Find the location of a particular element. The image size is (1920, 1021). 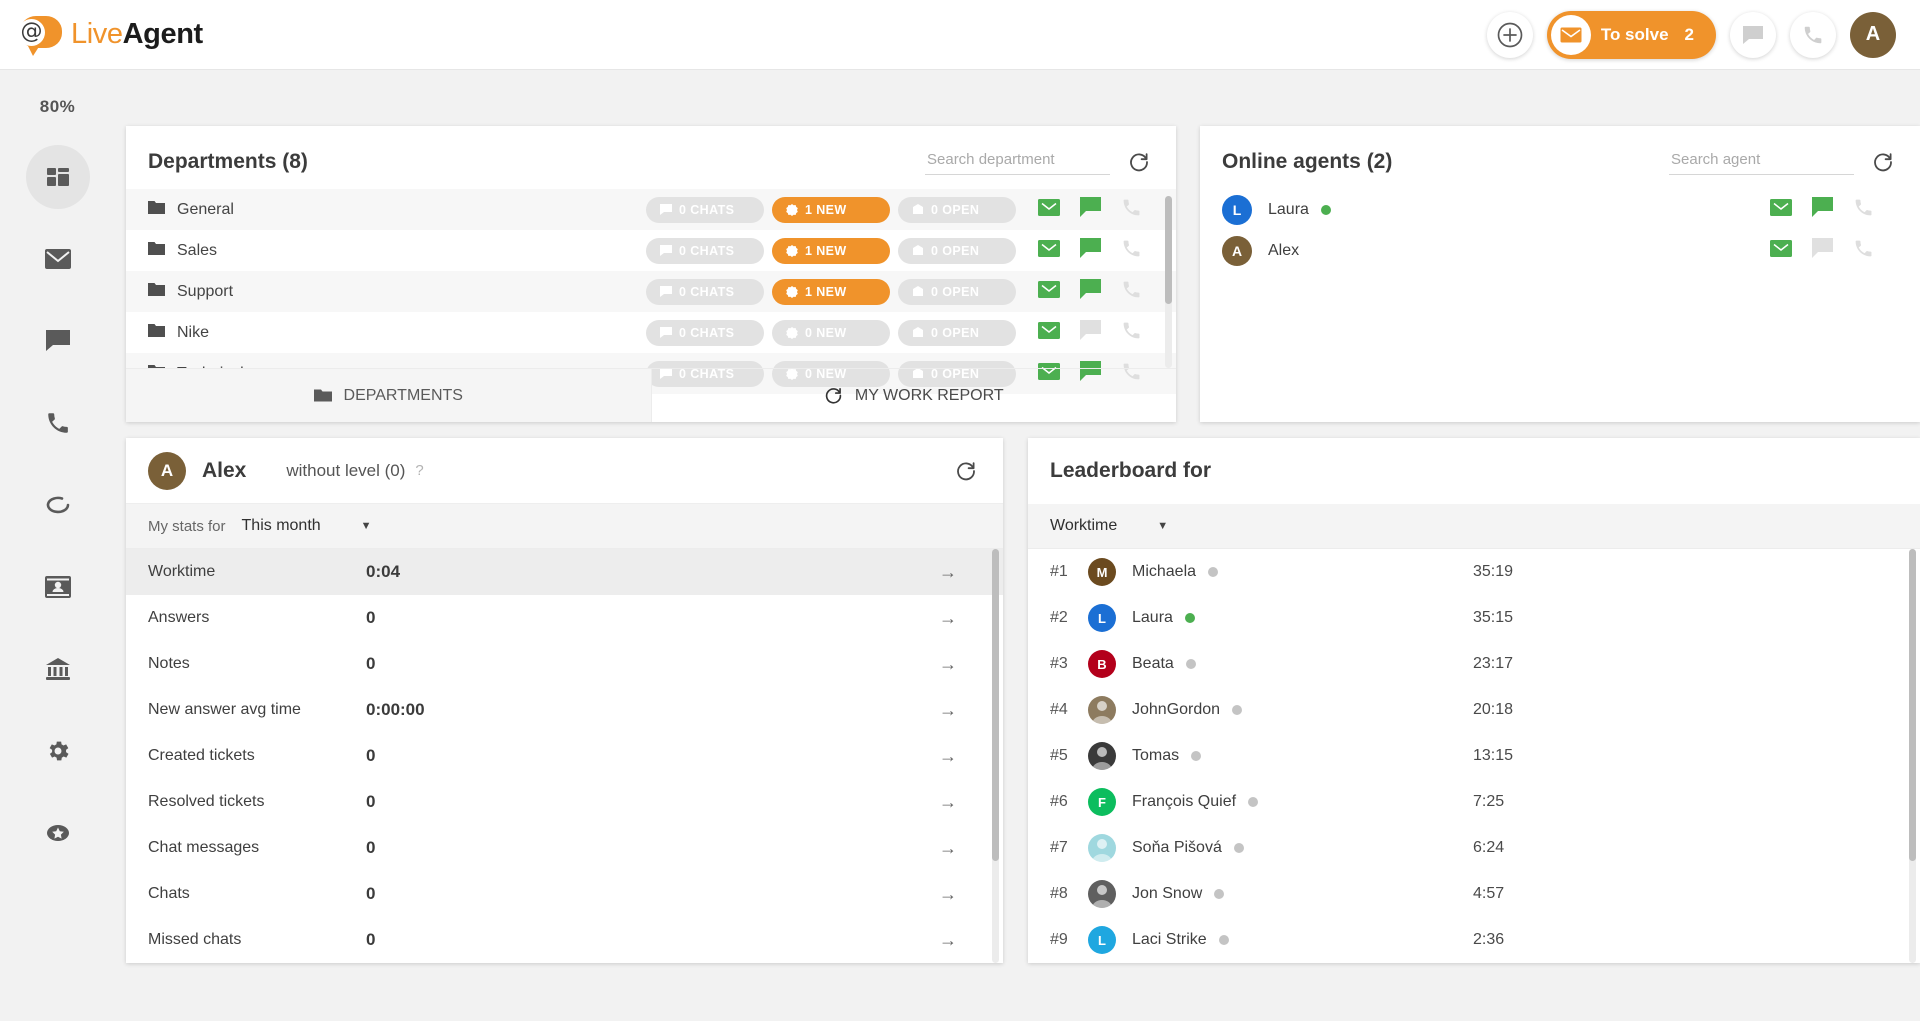

stats-filter-value: This month is located at coordinates (281, 526).